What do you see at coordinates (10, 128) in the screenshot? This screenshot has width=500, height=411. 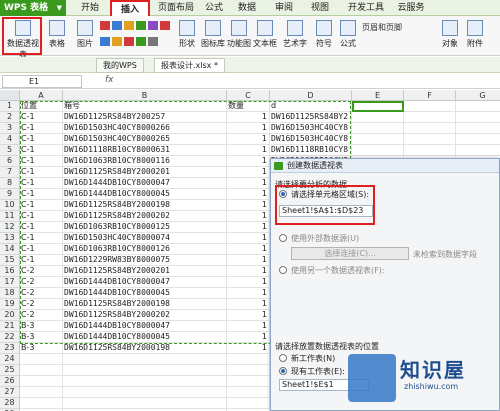 I see `row-header: 3` at bounding box center [10, 128].